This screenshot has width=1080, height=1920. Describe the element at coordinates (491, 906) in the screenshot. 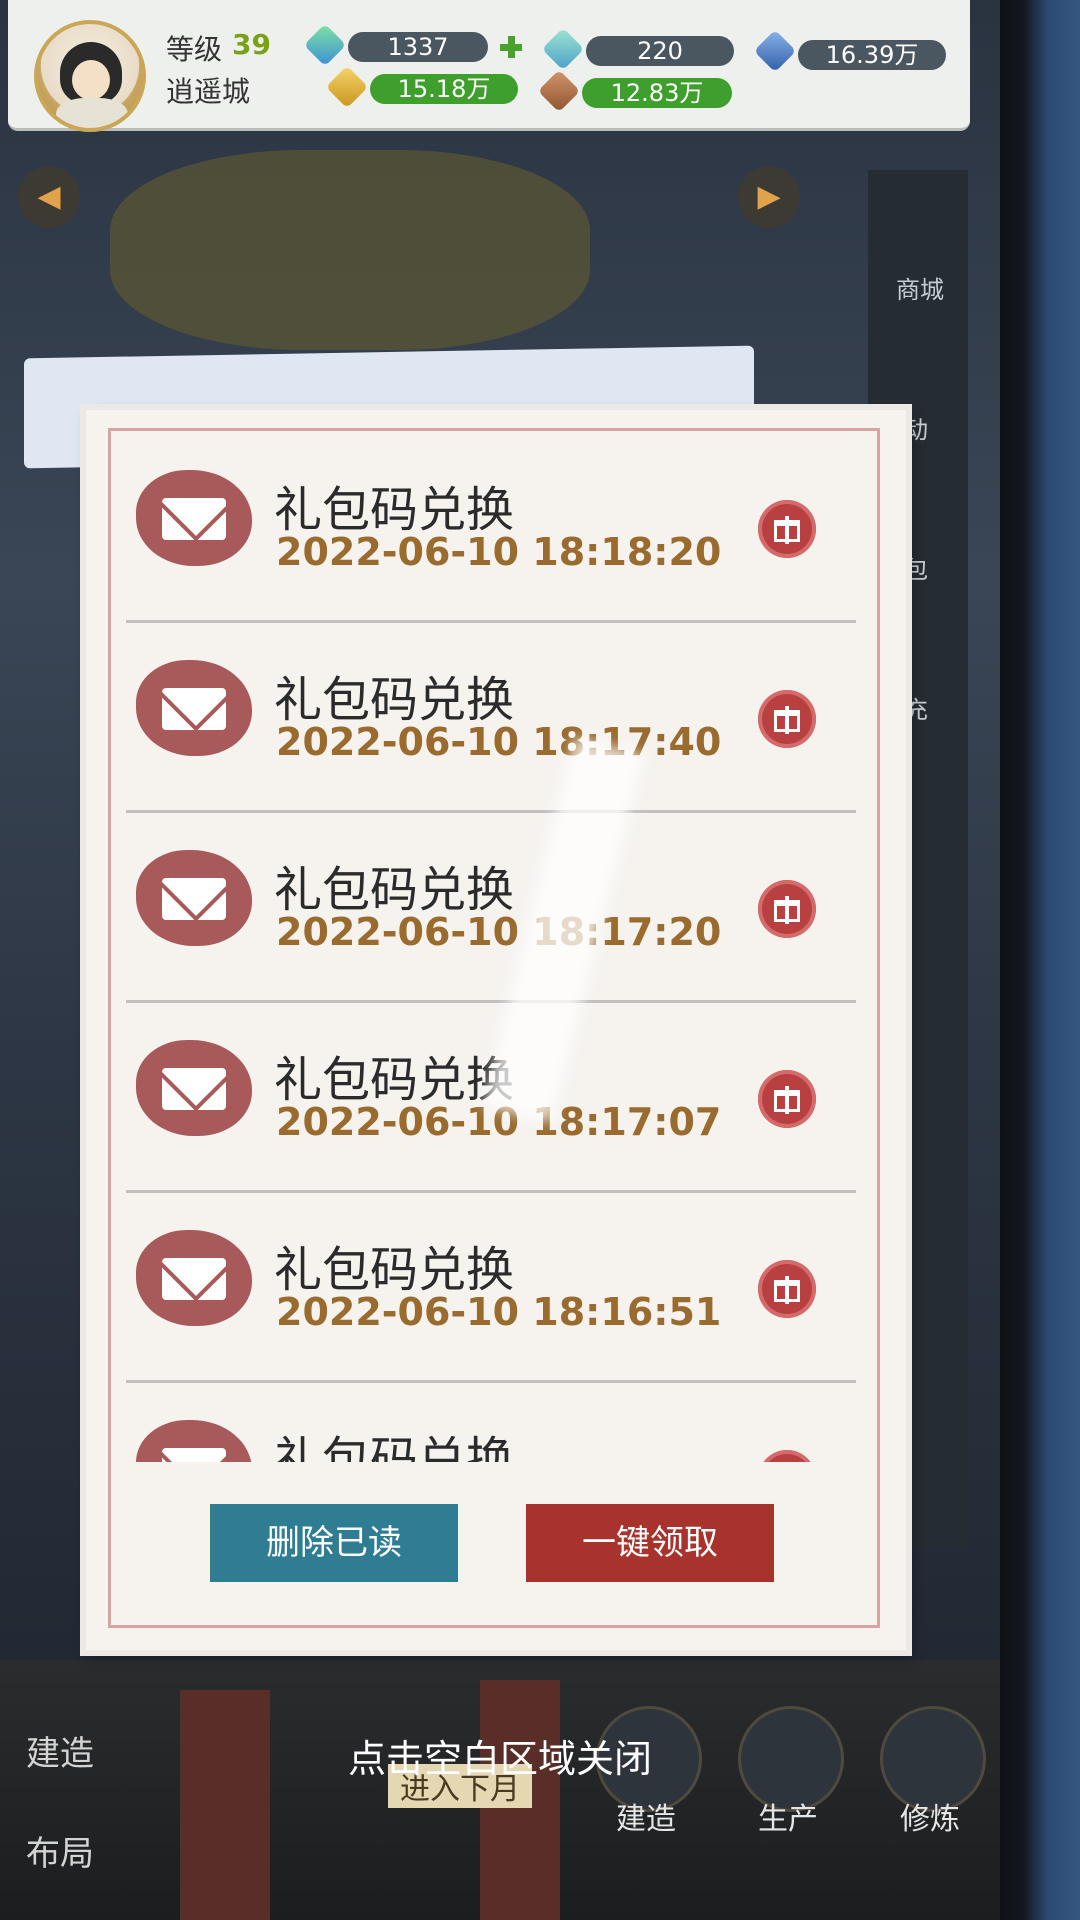

I see `mail-item: 礼包码兑换 2022-06-10 18:17:20` at that location.